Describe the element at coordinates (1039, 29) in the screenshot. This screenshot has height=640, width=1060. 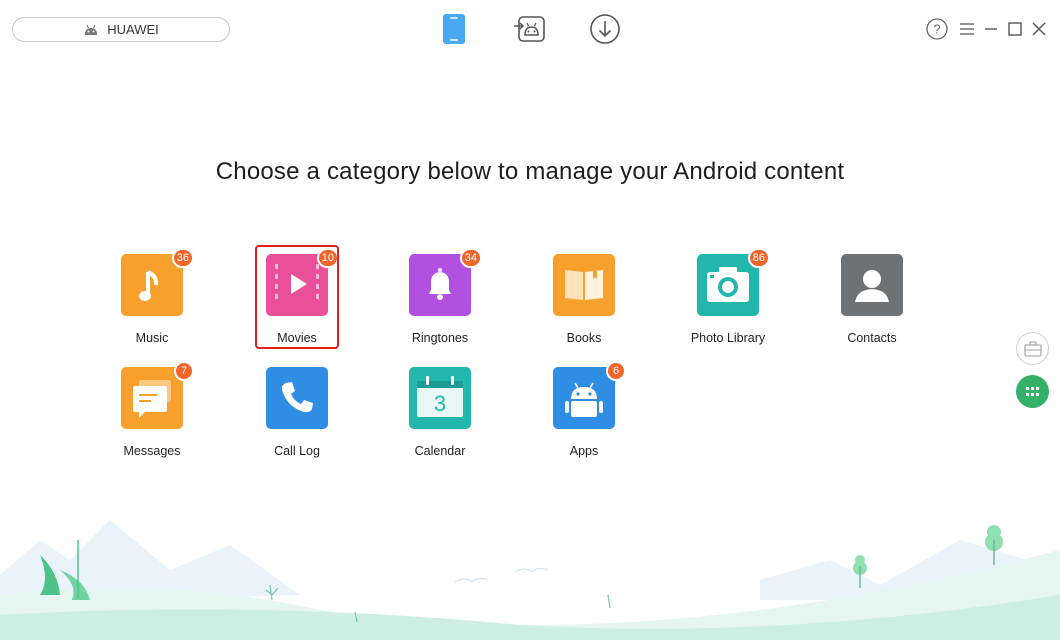
I see `close-icon` at that location.